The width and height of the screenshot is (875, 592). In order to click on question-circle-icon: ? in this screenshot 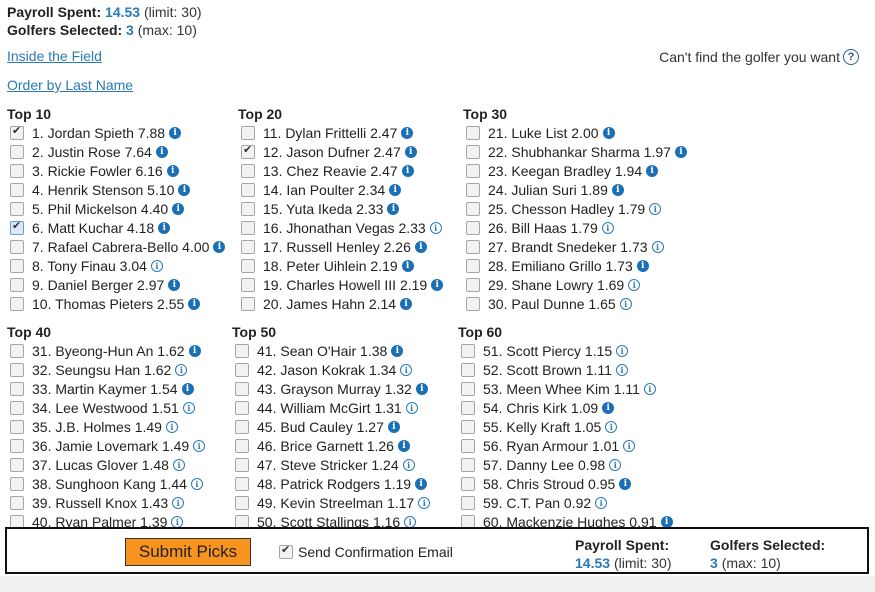, I will do `click(851, 57)`.